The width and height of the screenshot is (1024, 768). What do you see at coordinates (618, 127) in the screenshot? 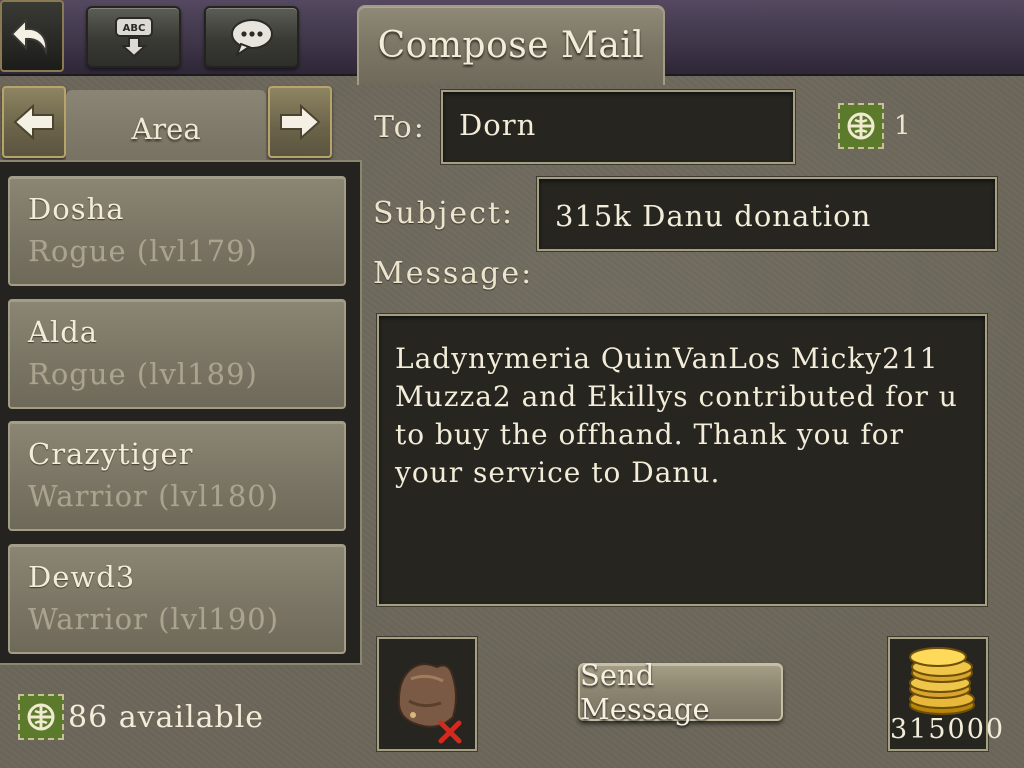
I see `recipient-field: Dorn` at bounding box center [618, 127].